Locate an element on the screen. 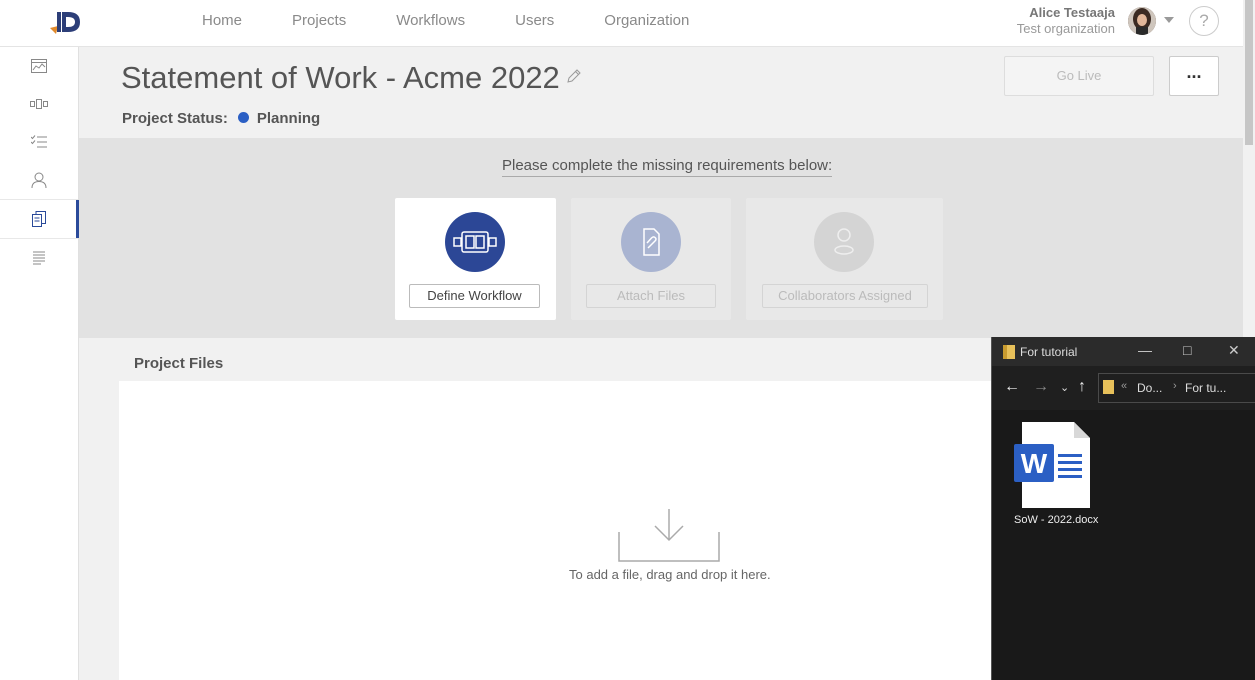 This screenshot has height=680, width=1255. sidebar-item-reports is located at coordinates (39, 258).